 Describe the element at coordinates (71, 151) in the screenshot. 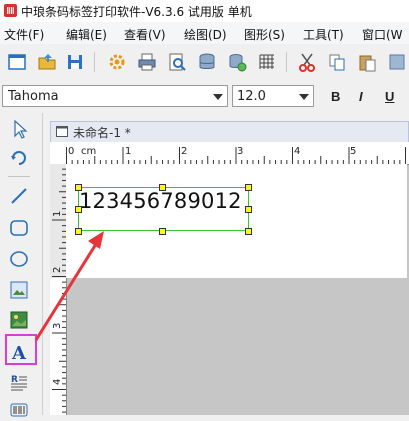

I see `ruler-h-label-0: 0` at that location.